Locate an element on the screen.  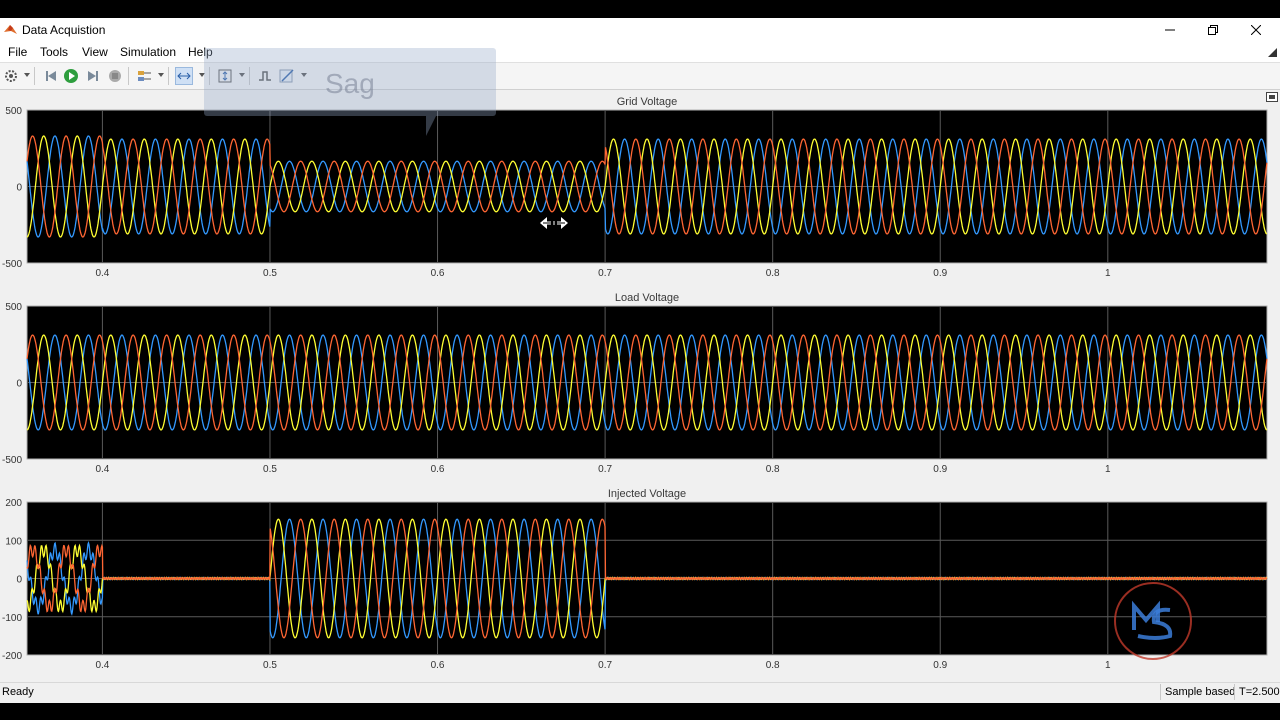
step-back-button is located at coordinates (51, 76).